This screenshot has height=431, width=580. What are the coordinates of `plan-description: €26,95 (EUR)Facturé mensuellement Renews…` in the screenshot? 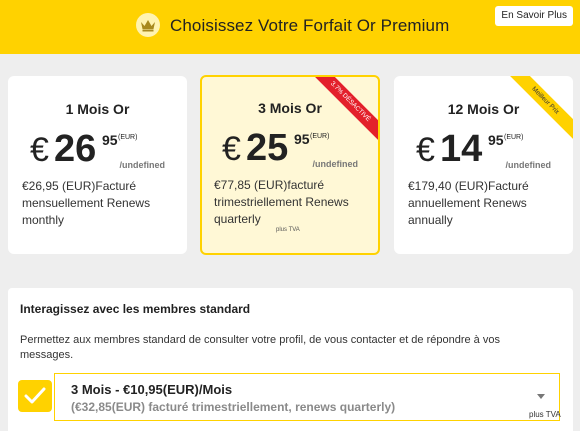 It's located at (86, 203).